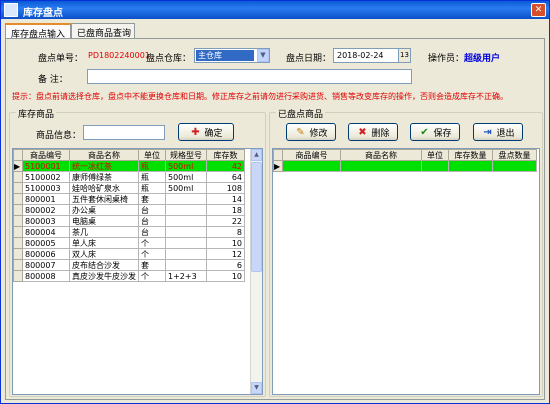 This screenshot has width=550, height=404. I want to click on warehouse-selected: 主仓库, so click(225, 55).